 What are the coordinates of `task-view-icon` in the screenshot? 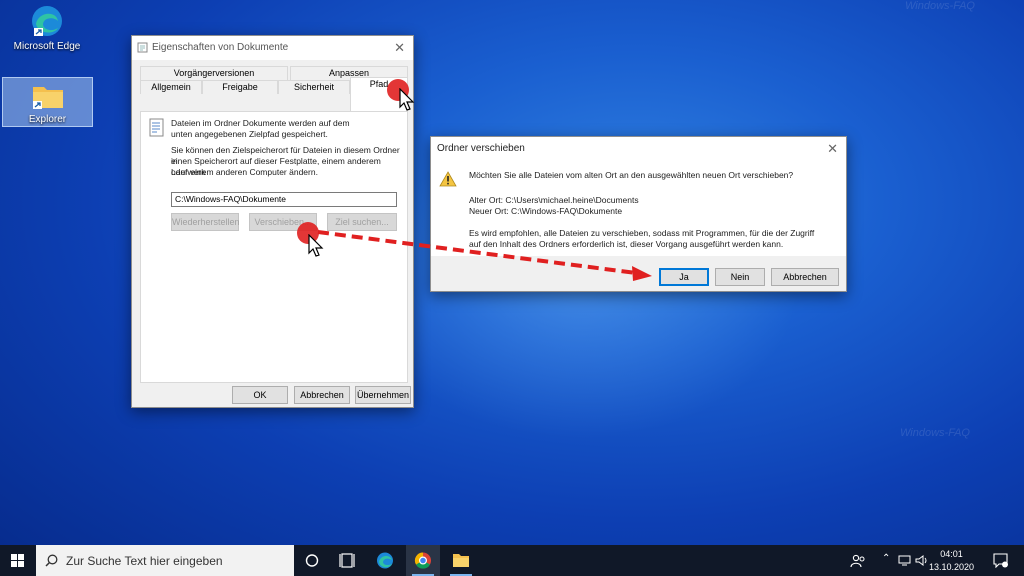 It's located at (347, 560).